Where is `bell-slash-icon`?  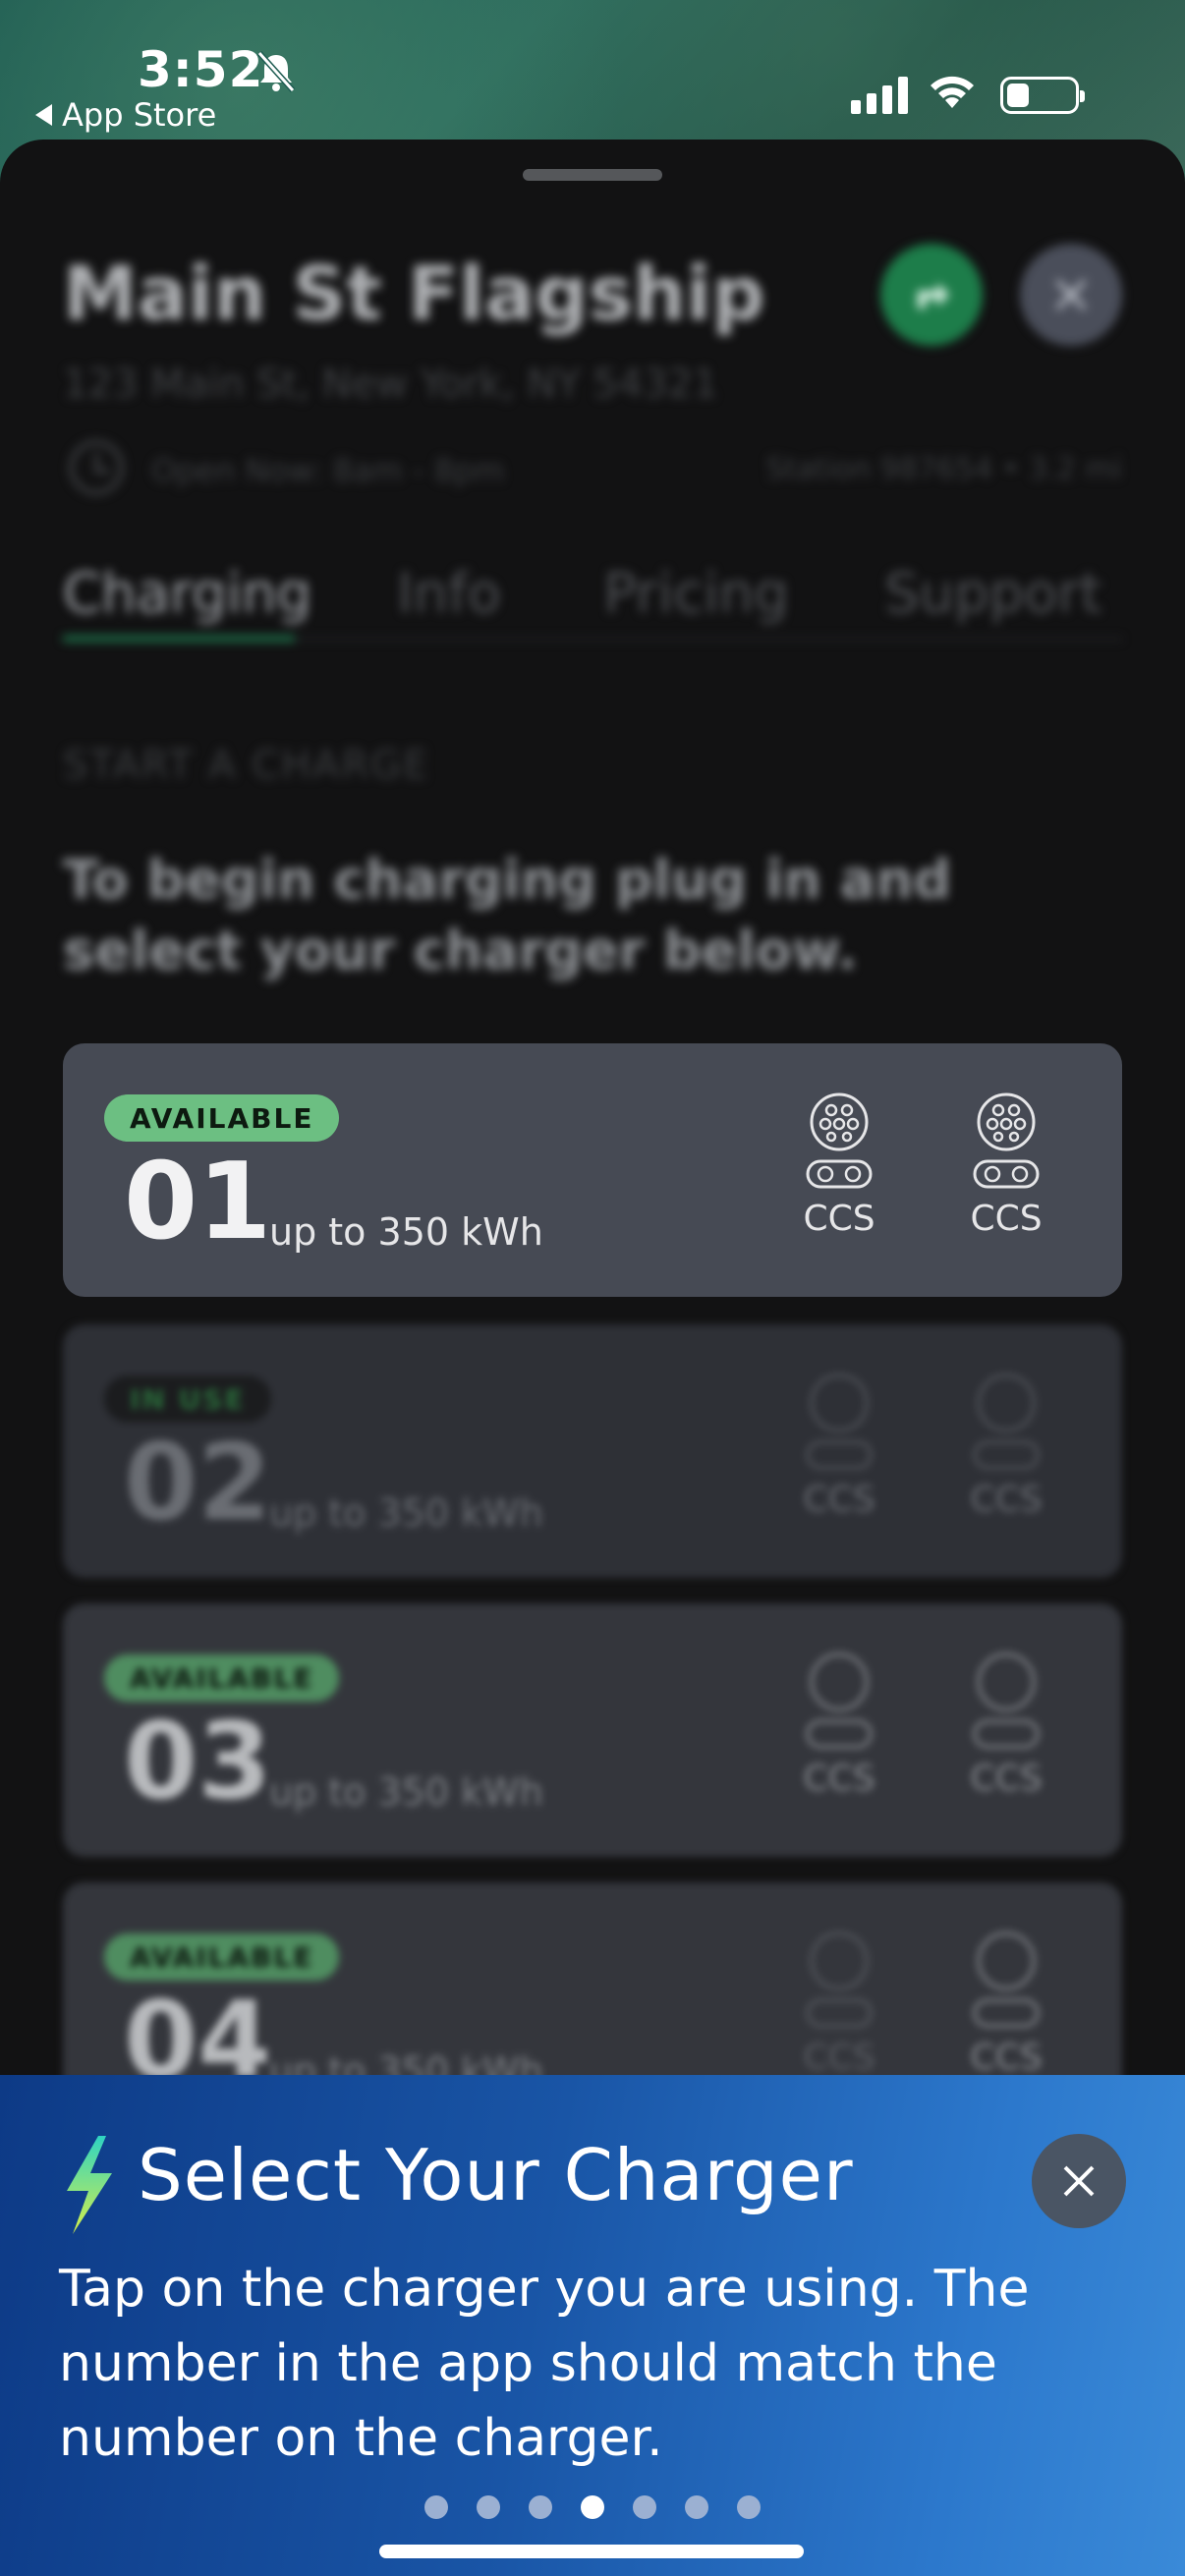
bell-slash-icon is located at coordinates (276, 71).